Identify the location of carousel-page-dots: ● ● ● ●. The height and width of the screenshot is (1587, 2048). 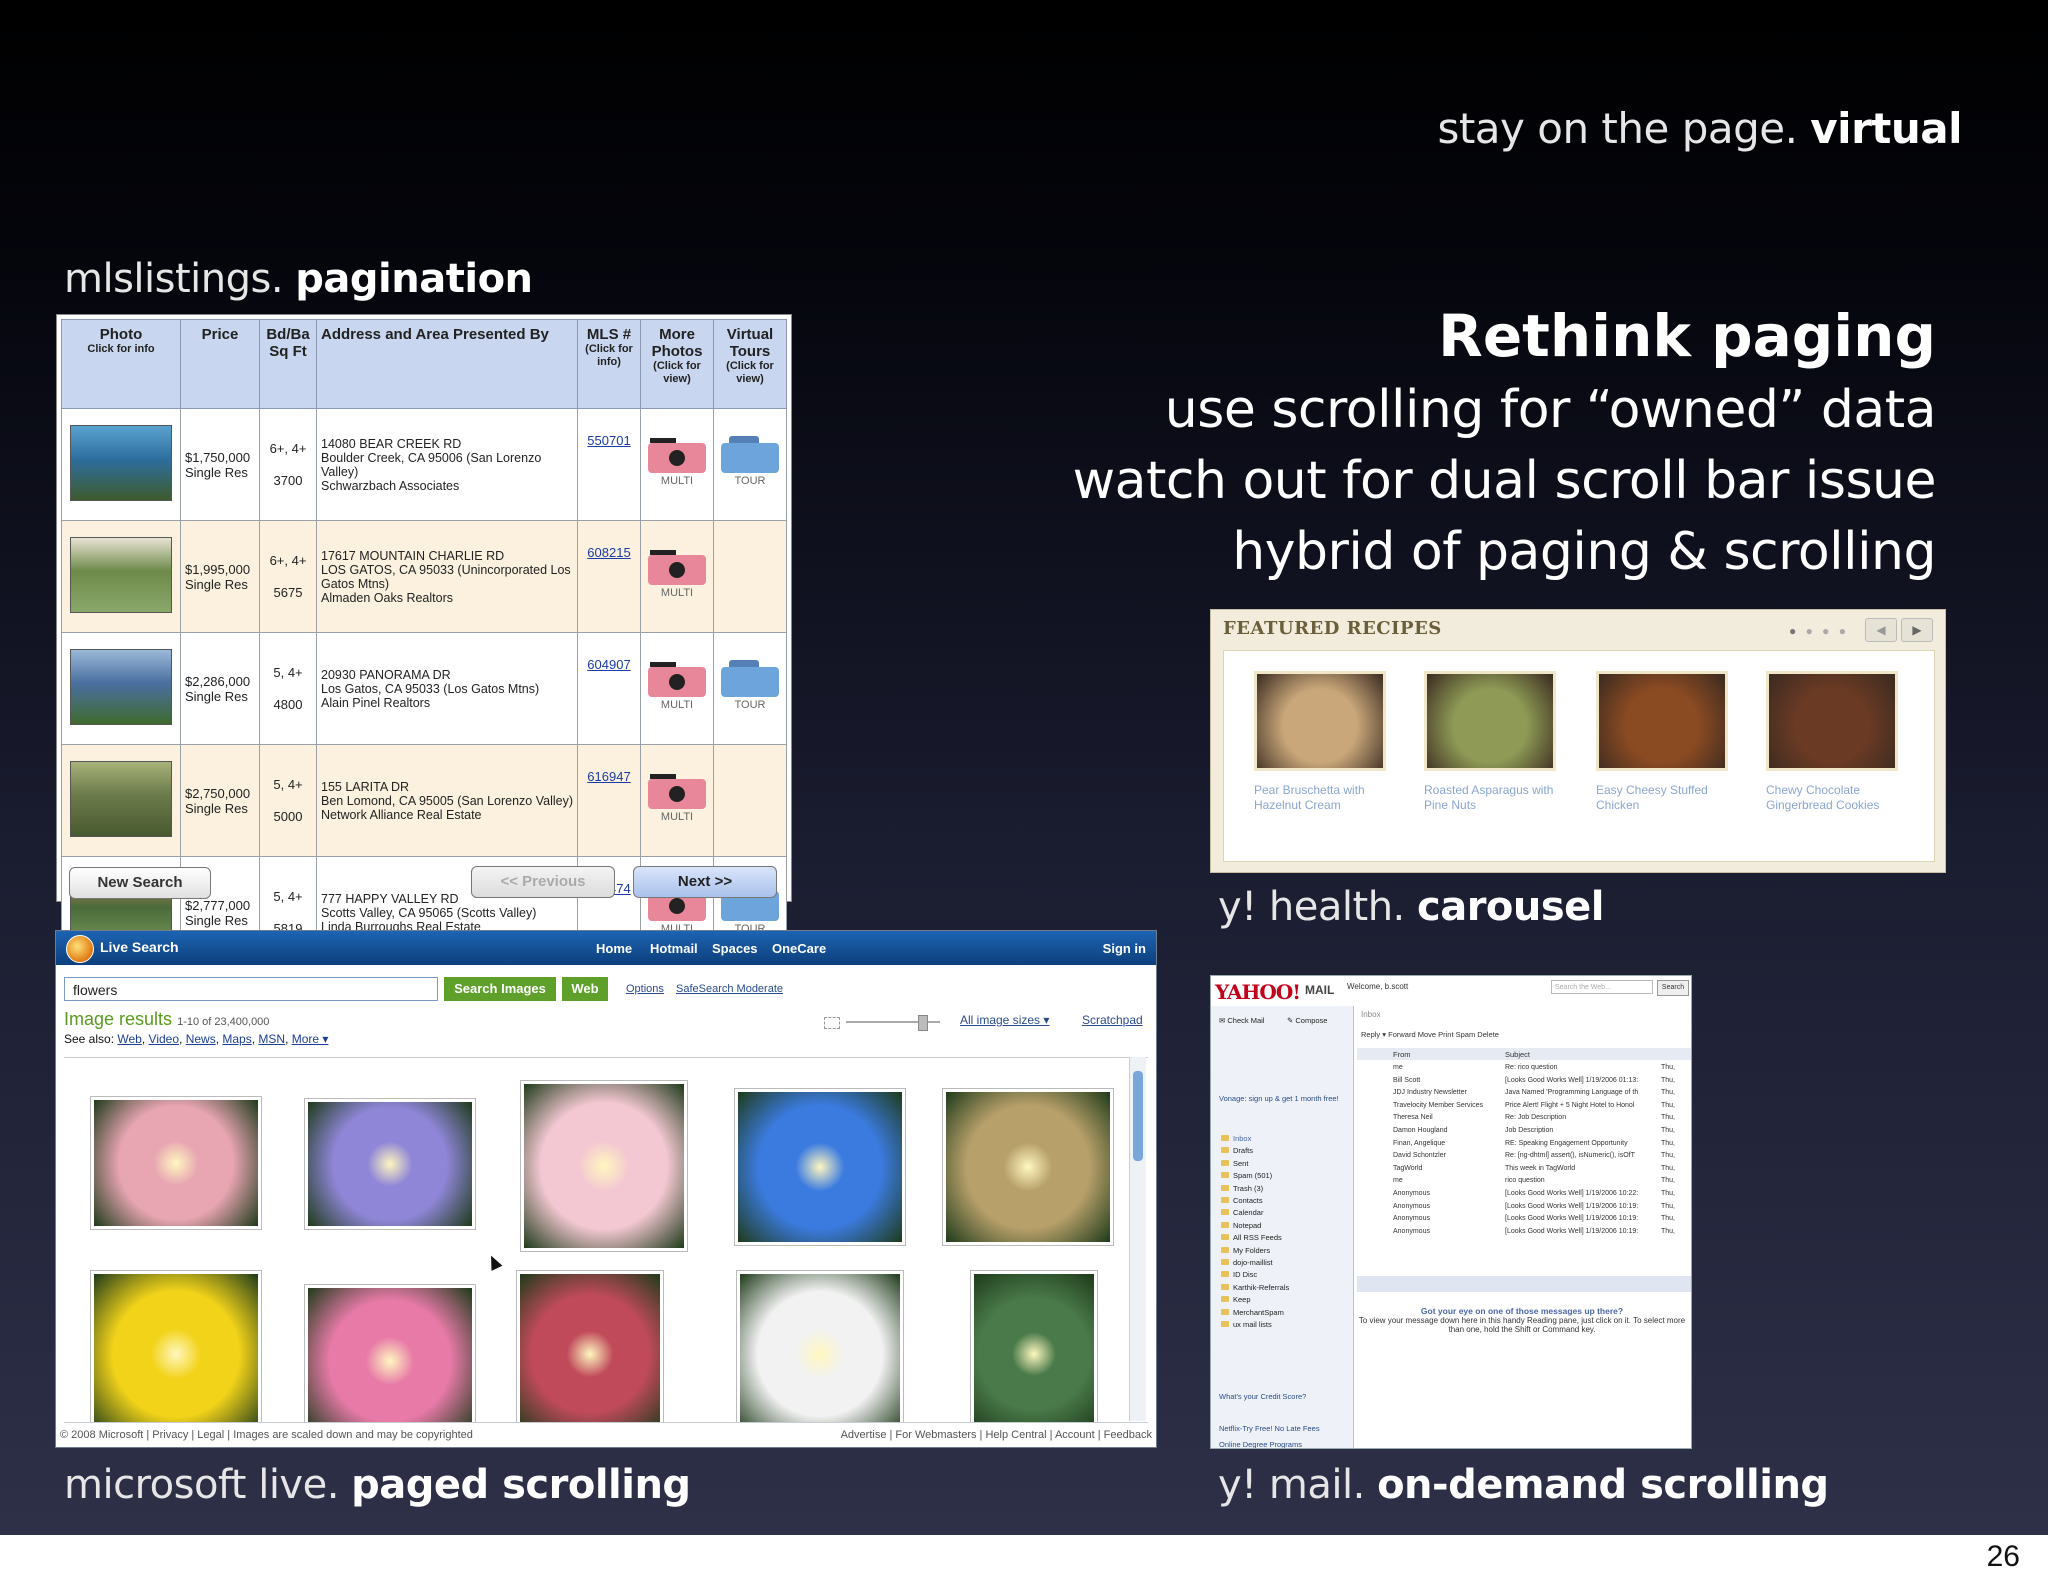
(1819, 631).